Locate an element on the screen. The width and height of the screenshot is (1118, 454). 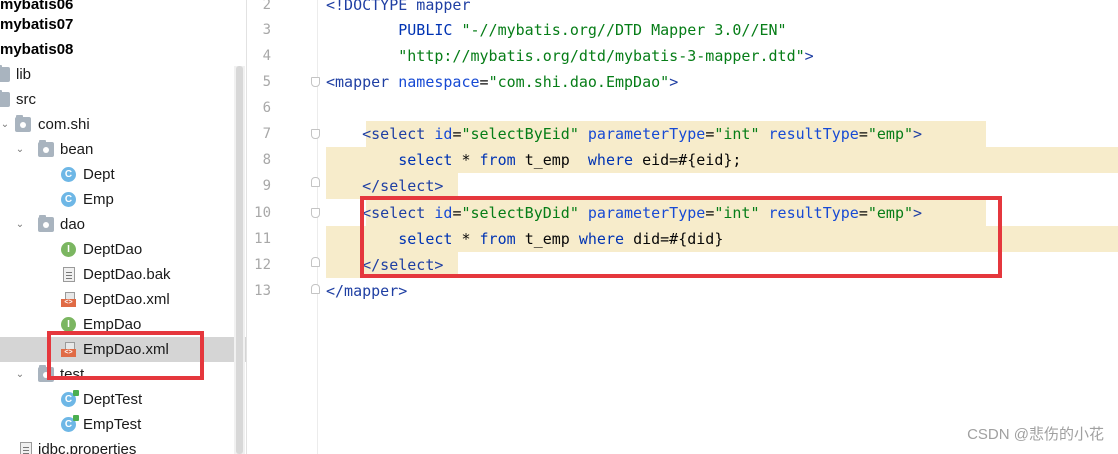
code-token: from is located at coordinates (502, 160).